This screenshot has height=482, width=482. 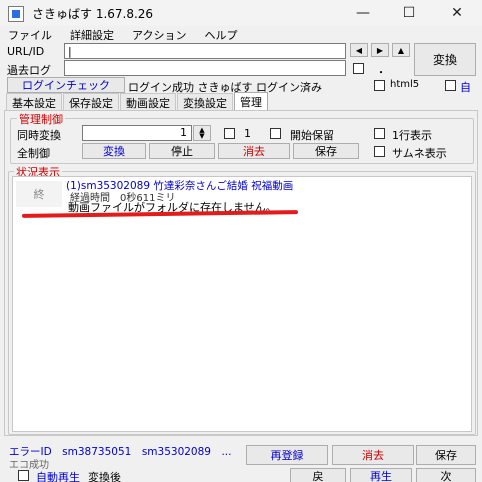 I want to click on pastlog-input, so click(x=205, y=68).